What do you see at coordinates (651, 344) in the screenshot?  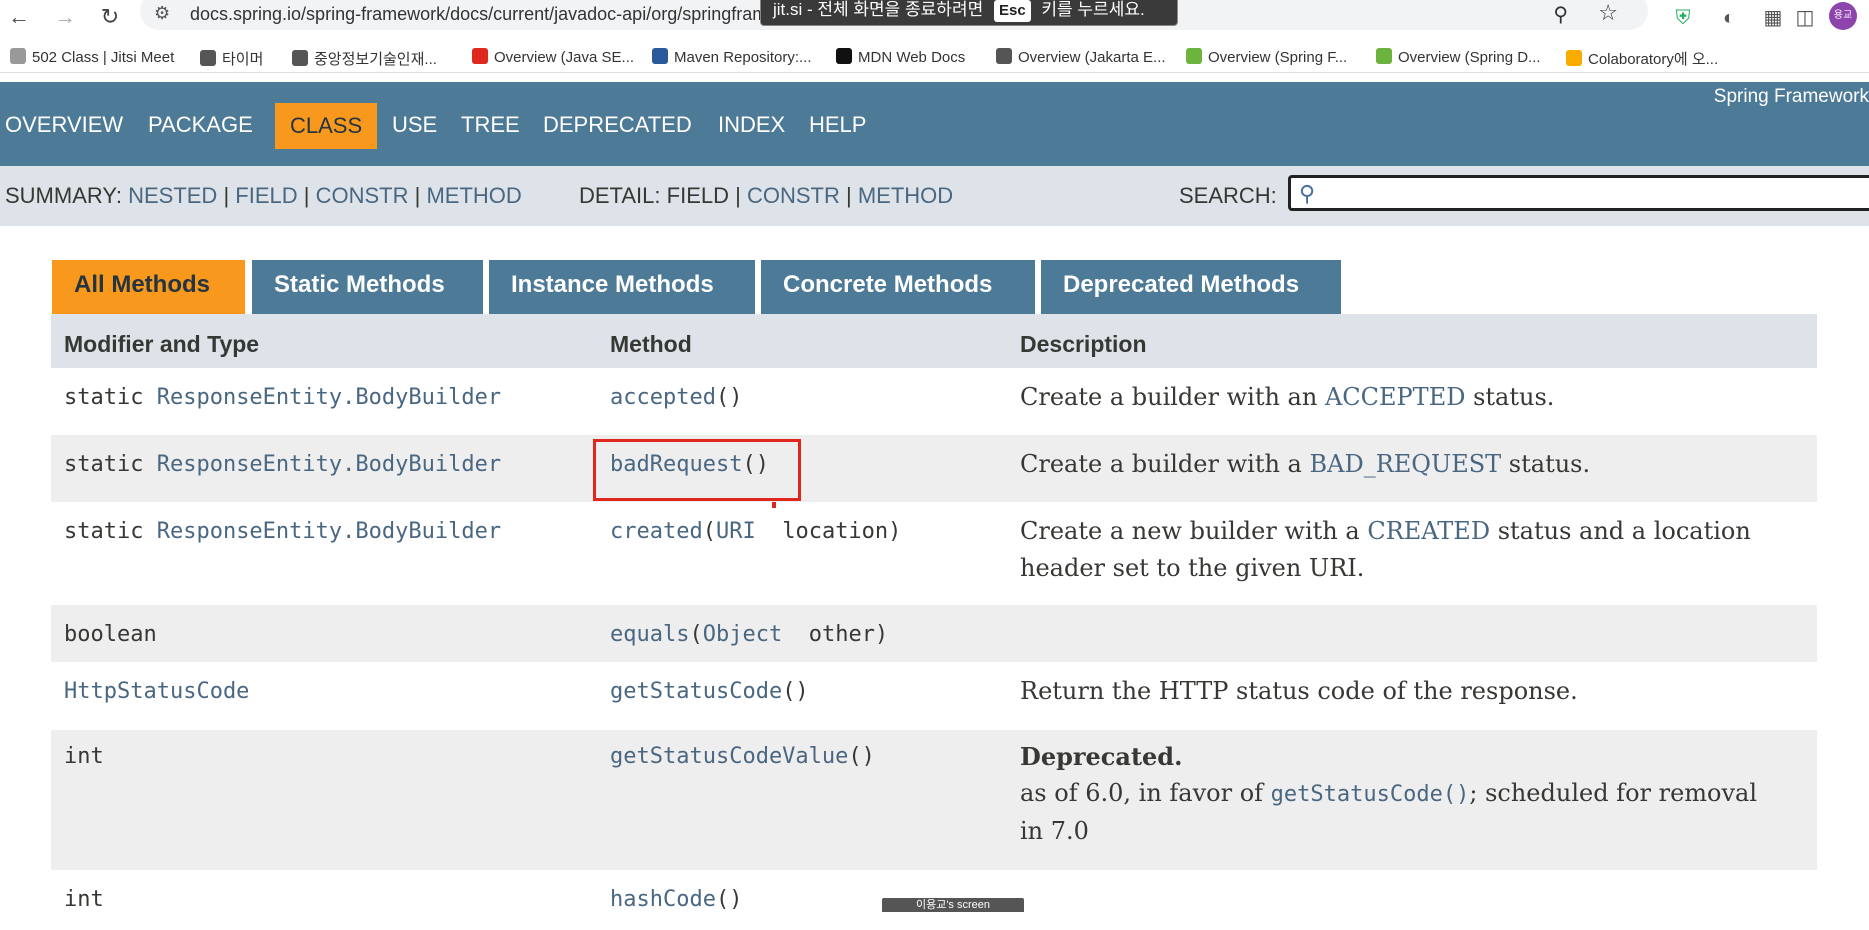 I see `header-method: Method` at bounding box center [651, 344].